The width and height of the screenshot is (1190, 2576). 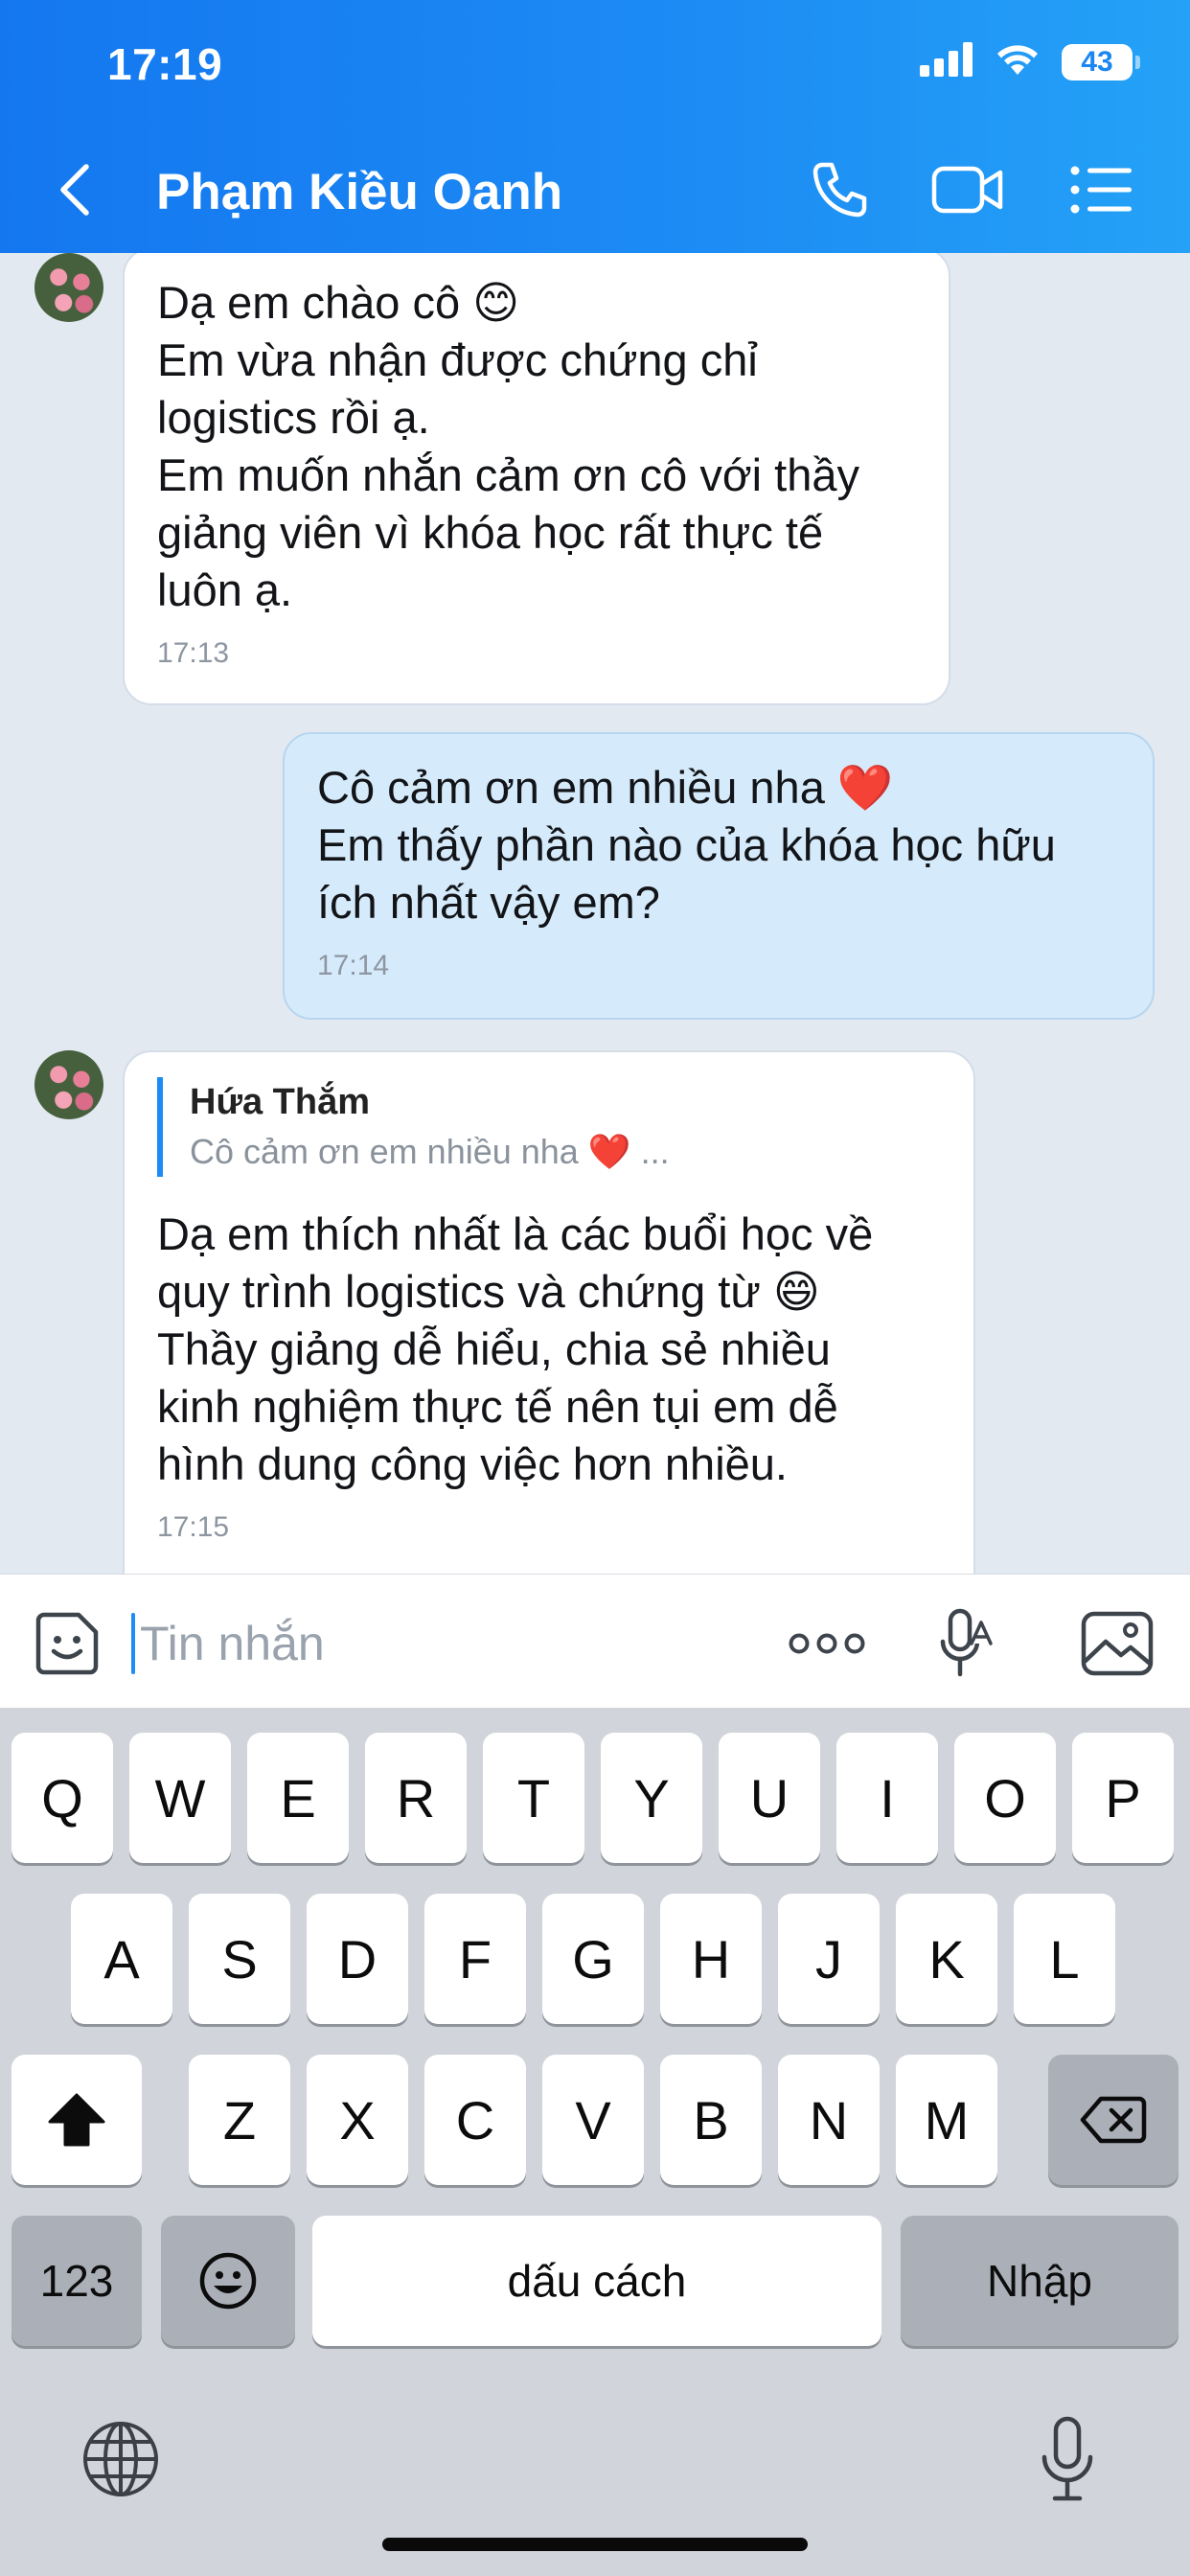 What do you see at coordinates (947, 1959) in the screenshot?
I see `key: K` at bounding box center [947, 1959].